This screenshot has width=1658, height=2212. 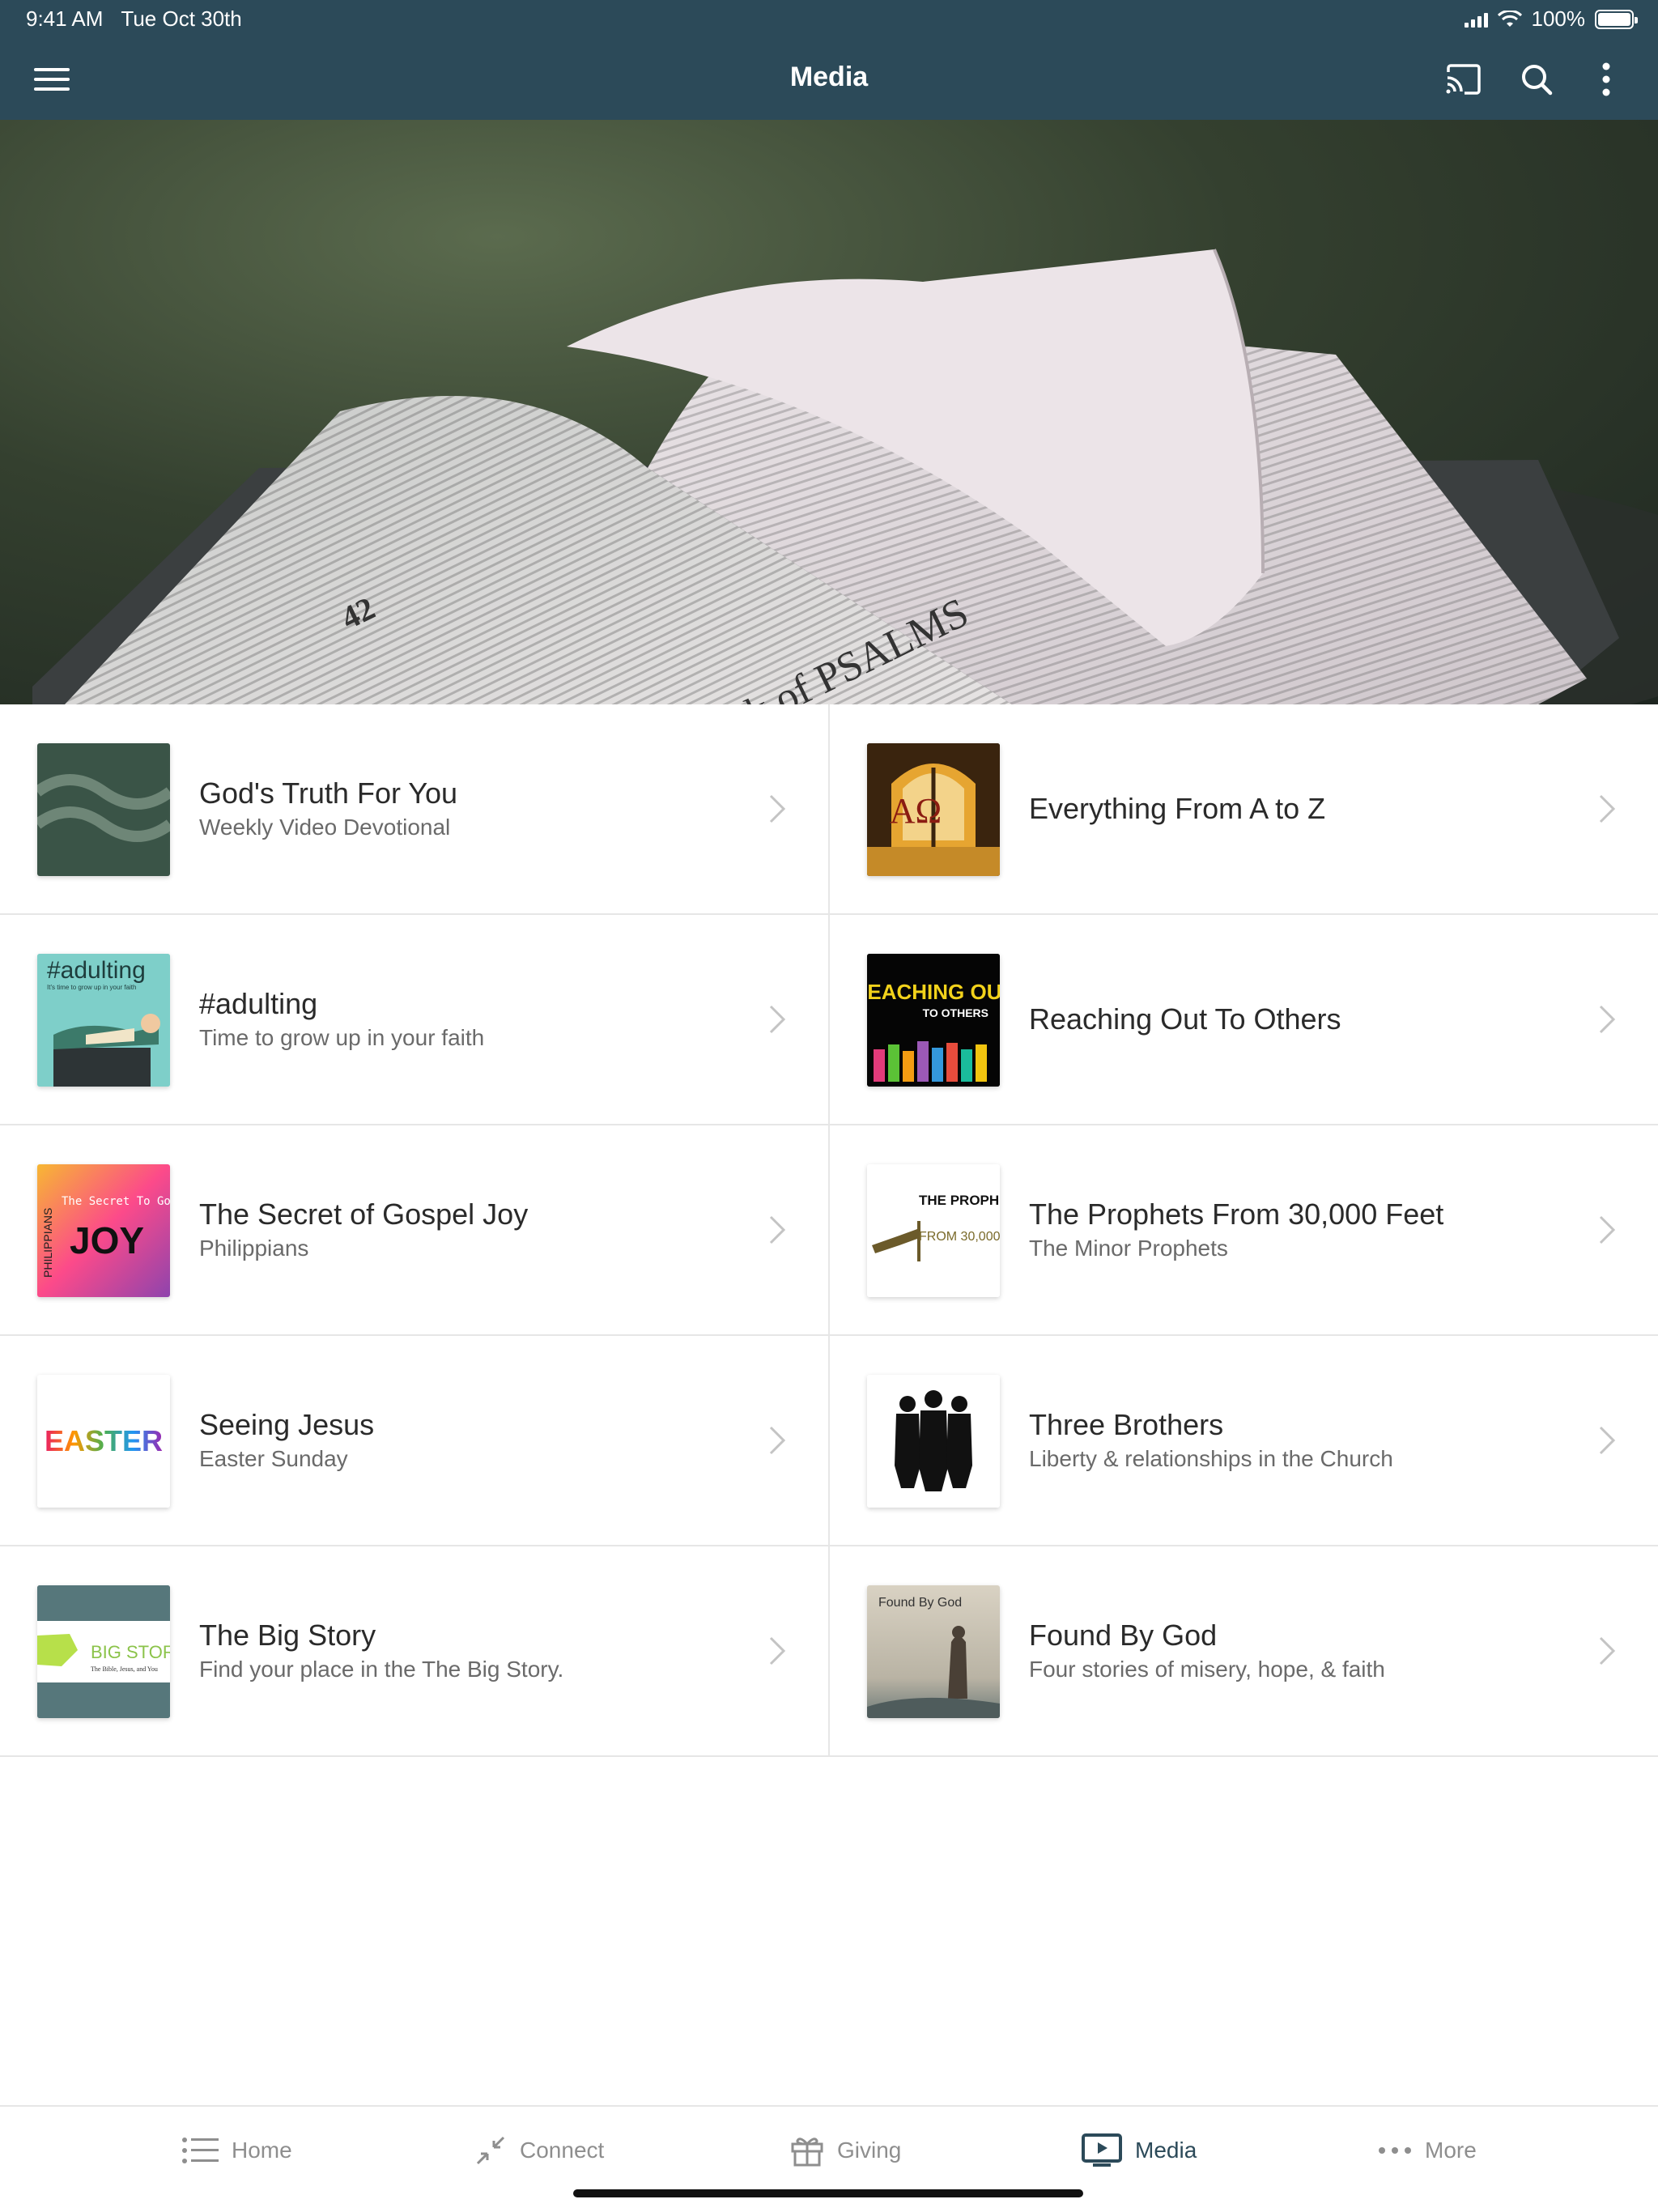 I want to click on page-title: Media, so click(x=829, y=77).